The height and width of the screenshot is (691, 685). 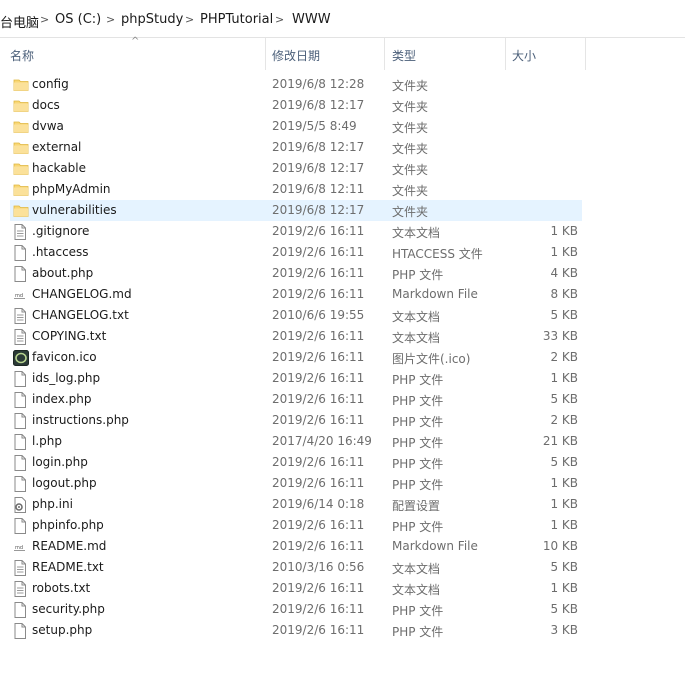 What do you see at coordinates (61, 588) in the screenshot?
I see `file-name: robots.txt` at bounding box center [61, 588].